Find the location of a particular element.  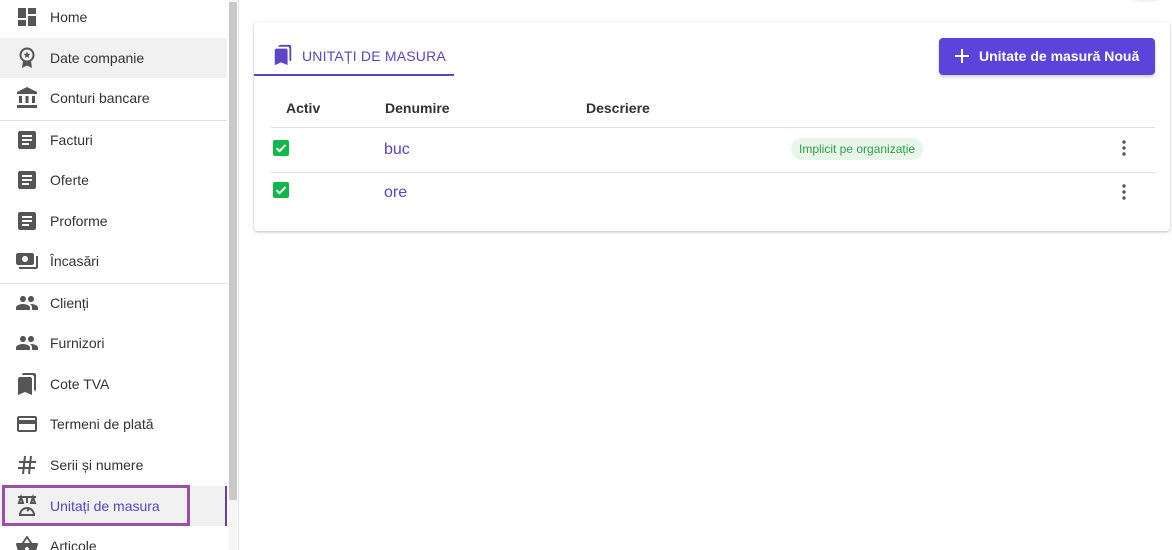

tab-unitati-de-masura: UNITAȚI DE MASURA is located at coordinates (354, 57).